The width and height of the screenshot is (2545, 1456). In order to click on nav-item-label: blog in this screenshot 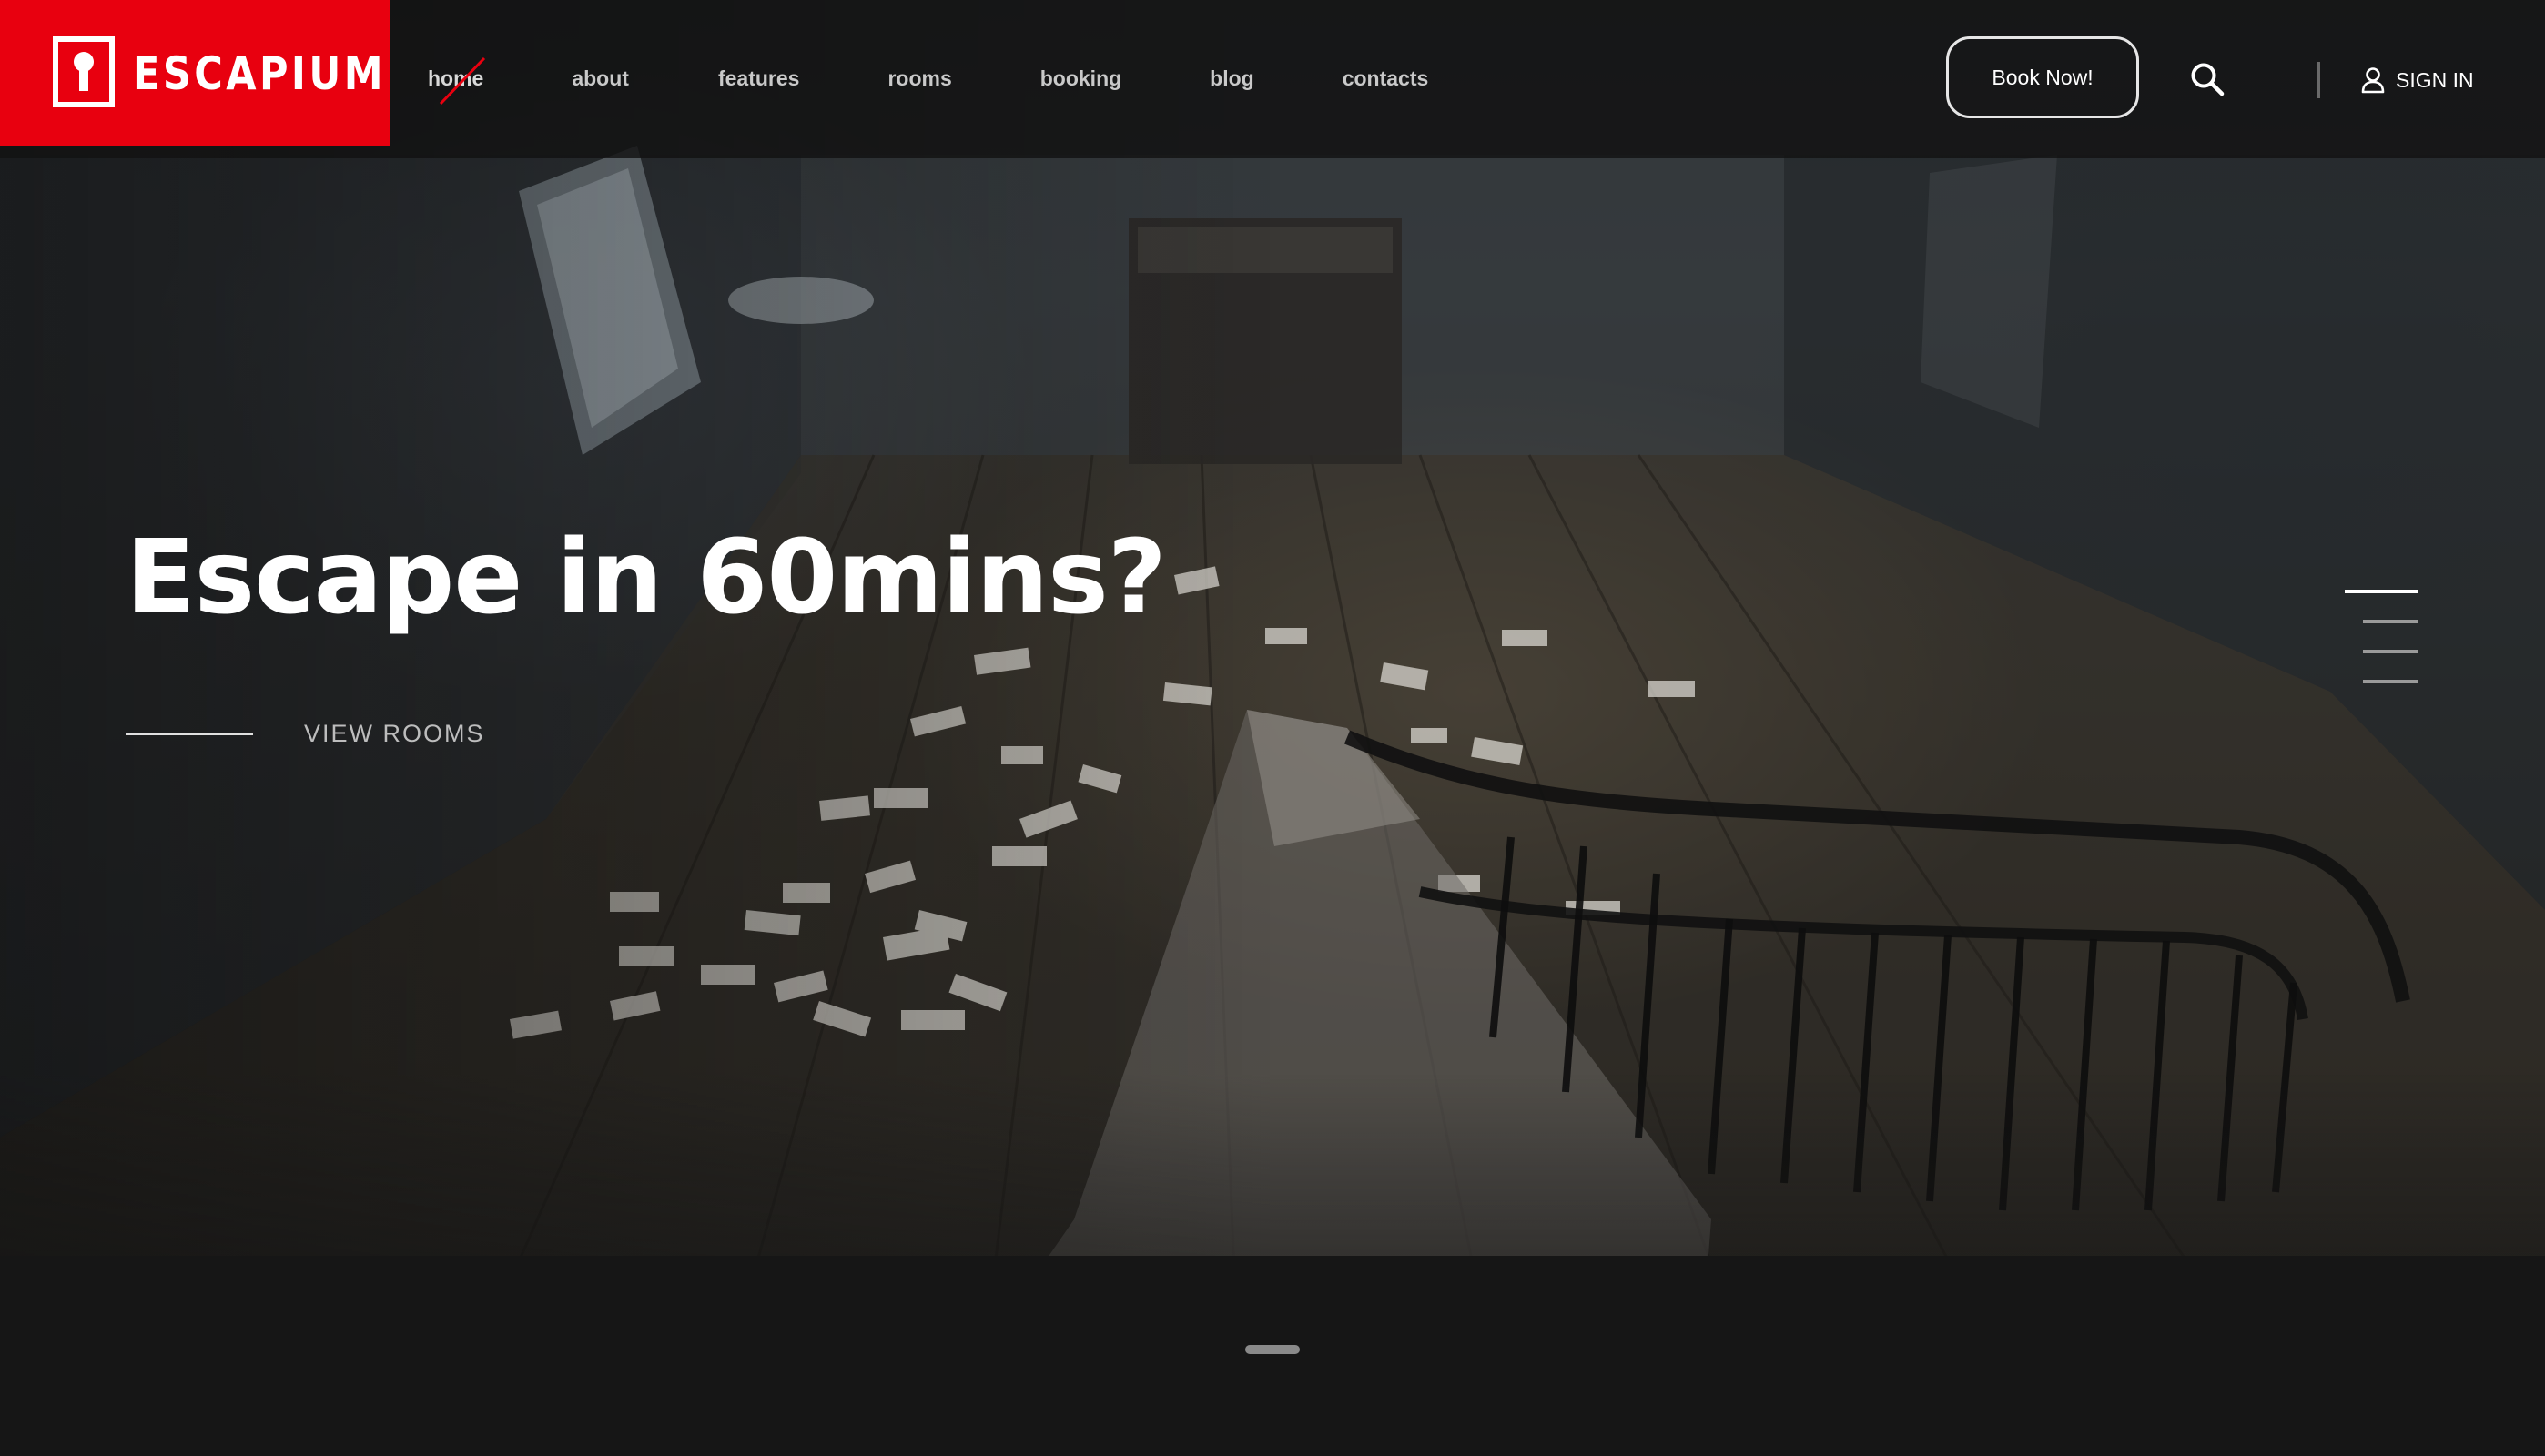, I will do `click(1232, 78)`.